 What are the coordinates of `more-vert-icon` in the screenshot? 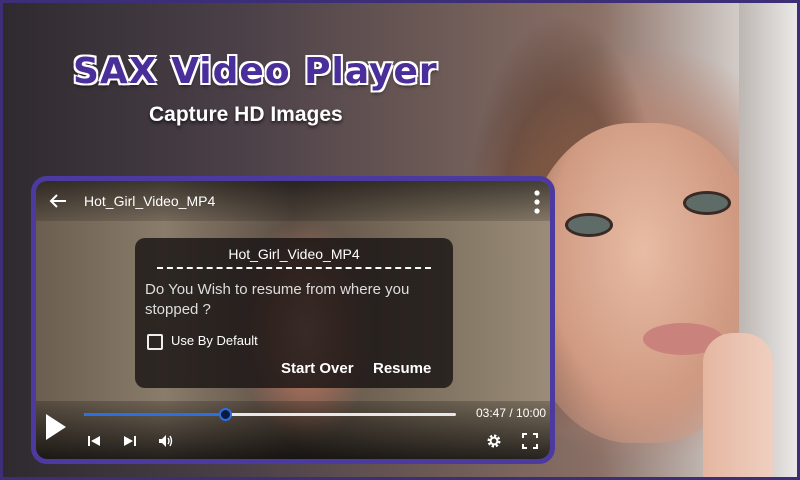 It's located at (537, 202).